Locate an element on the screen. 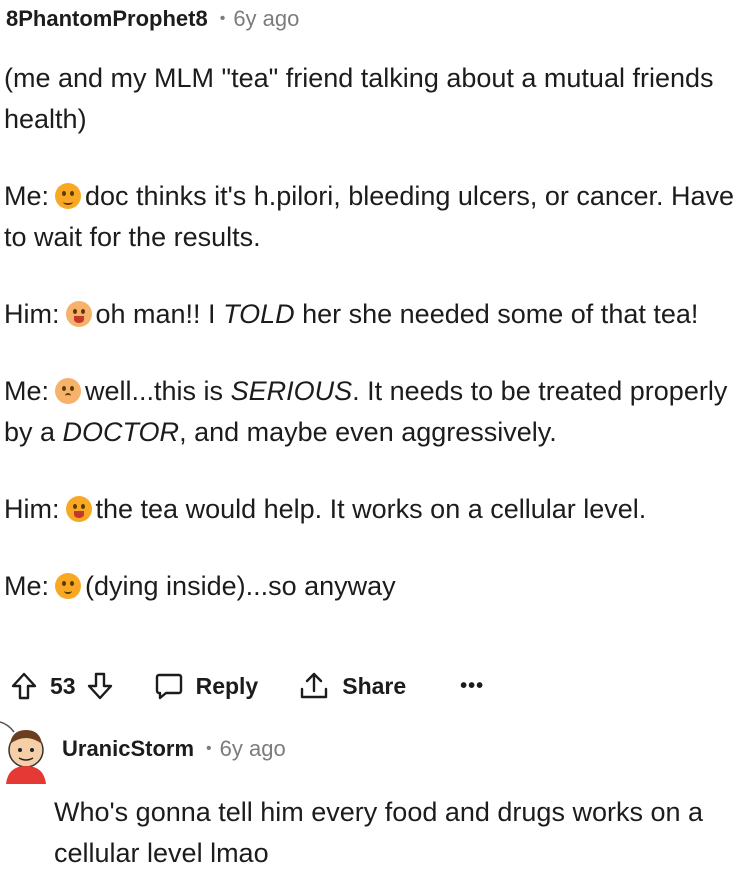  pensive-face-icon is located at coordinates (68, 586).